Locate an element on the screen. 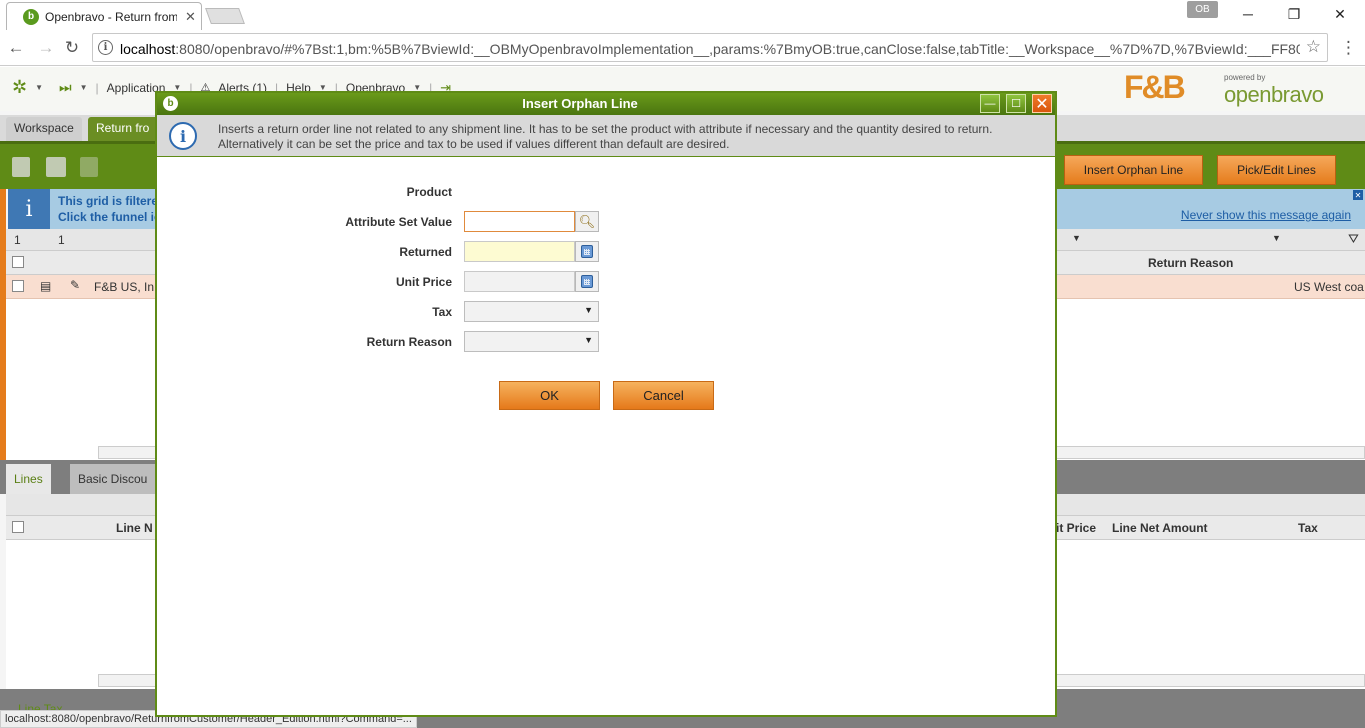  tax-label: Tax is located at coordinates (442, 312).